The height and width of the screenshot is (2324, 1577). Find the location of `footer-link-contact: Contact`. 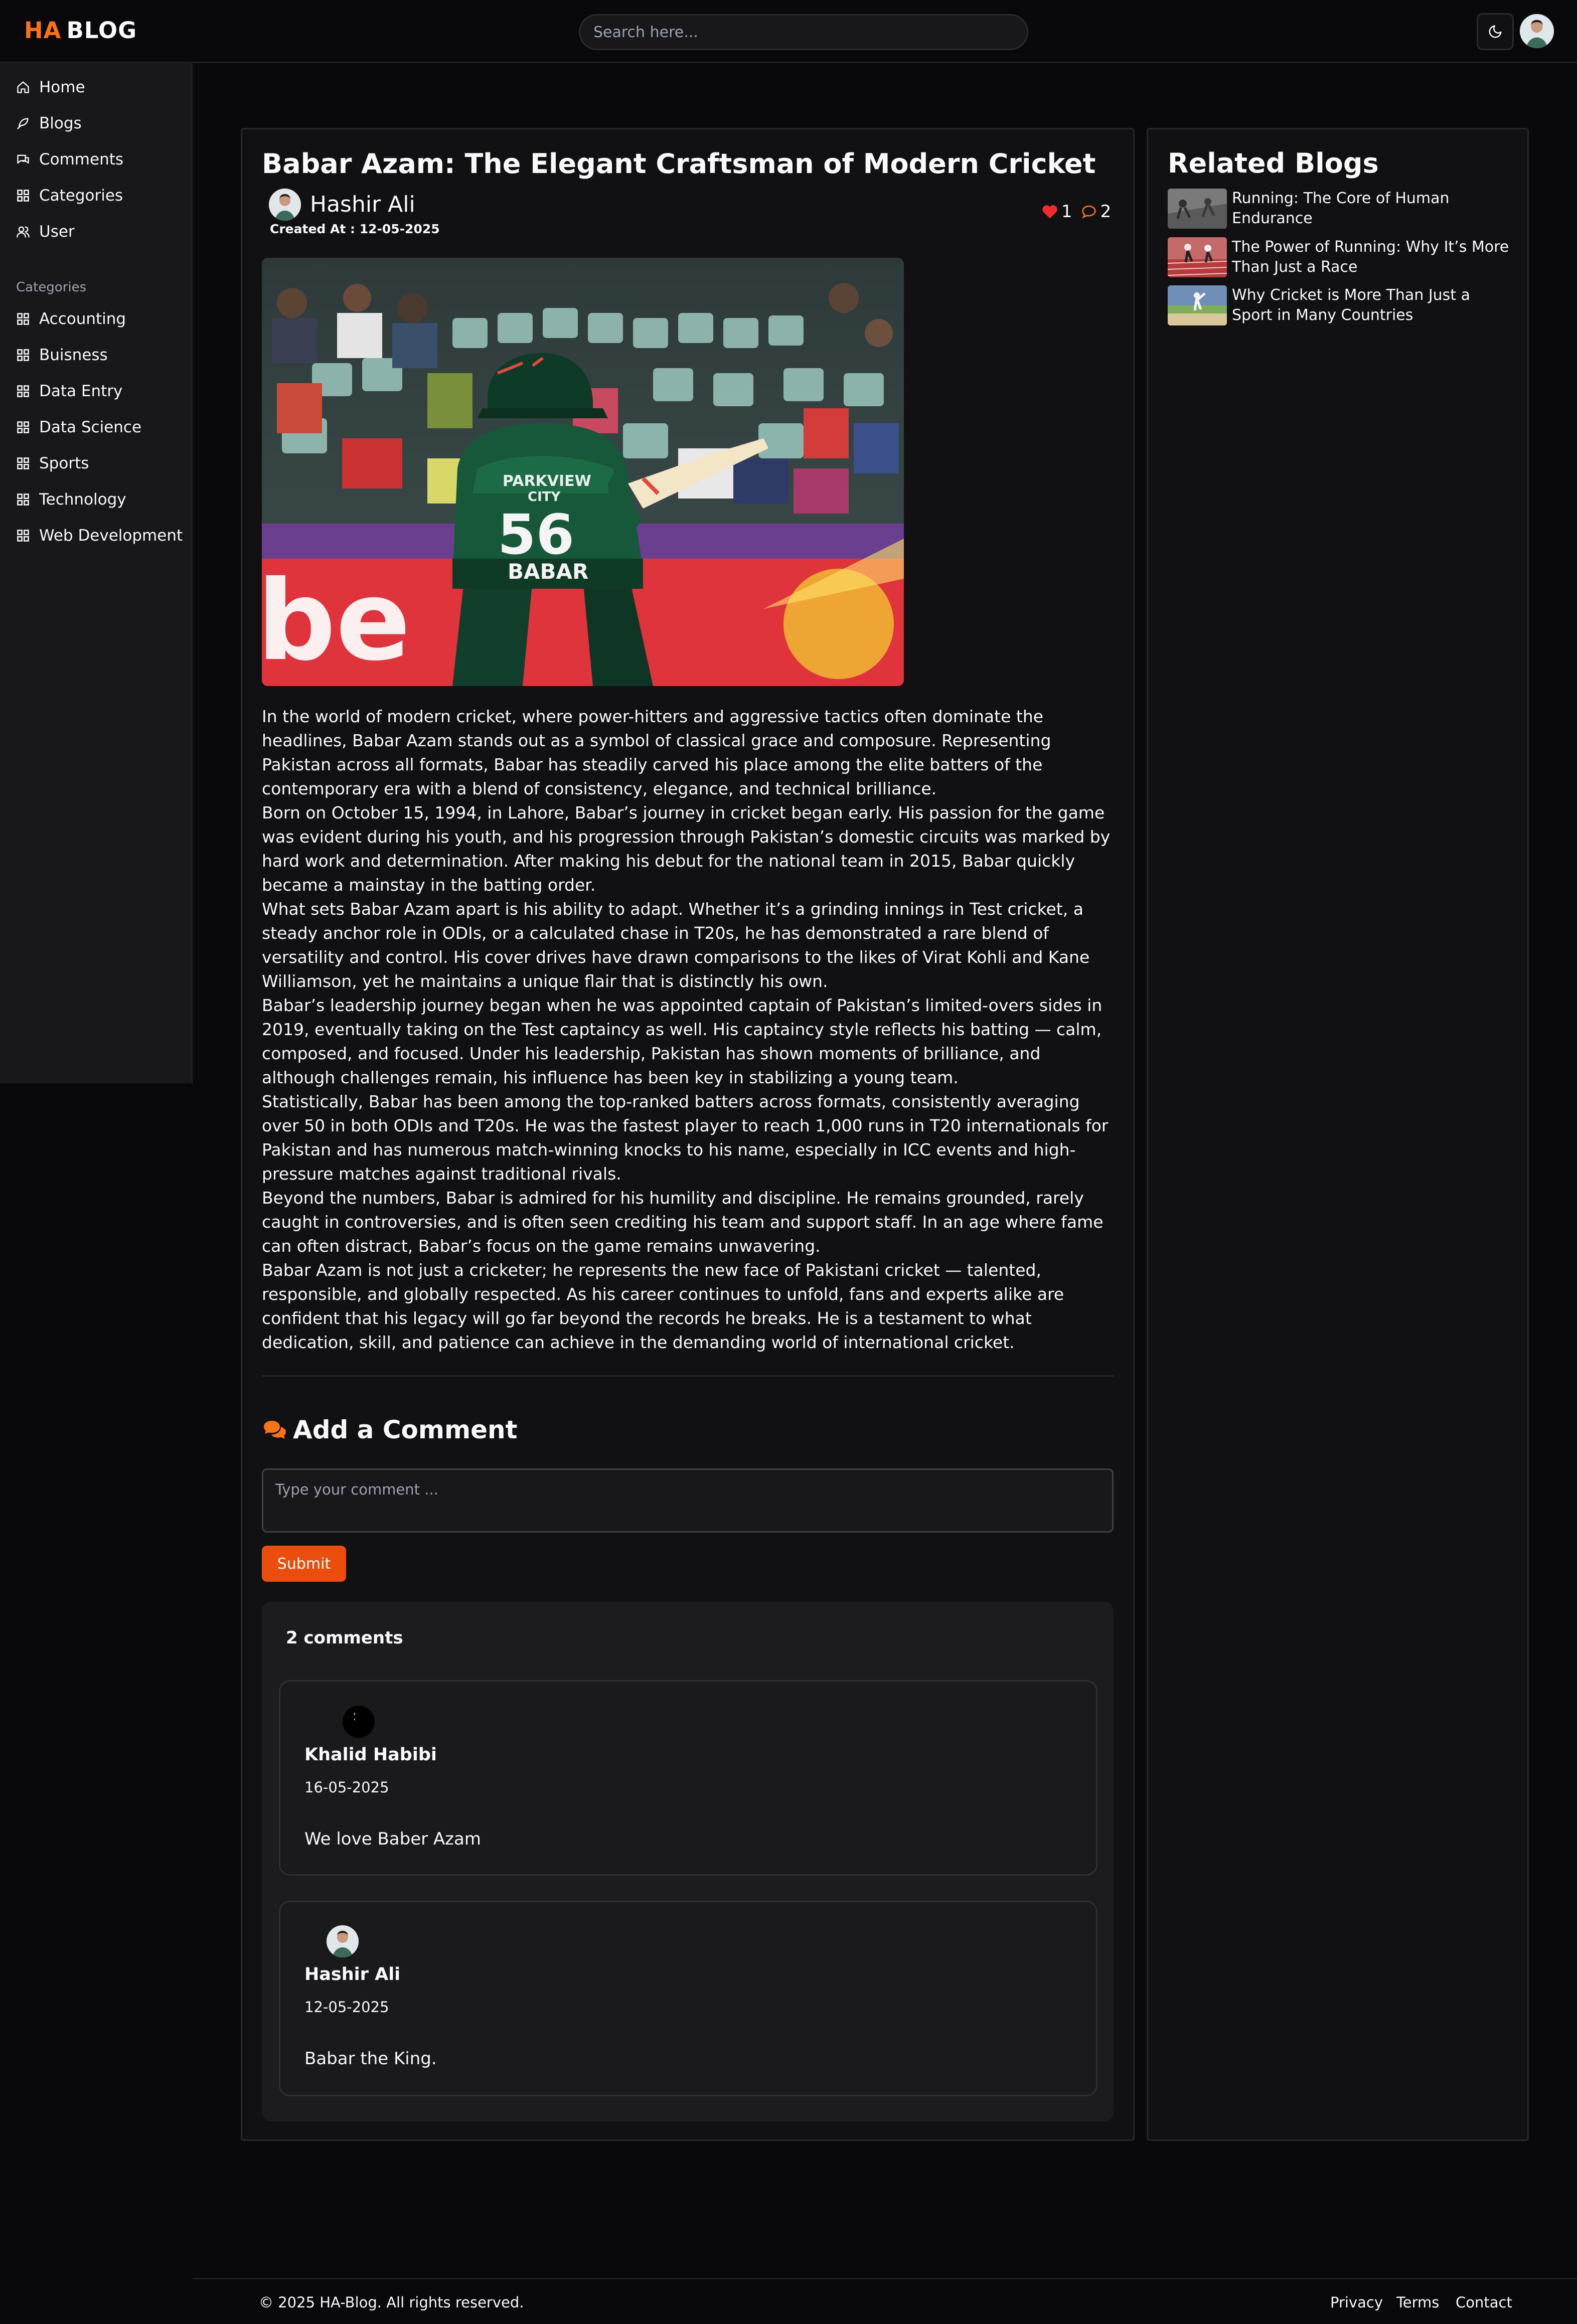

footer-link-contact: Contact is located at coordinates (1484, 2302).